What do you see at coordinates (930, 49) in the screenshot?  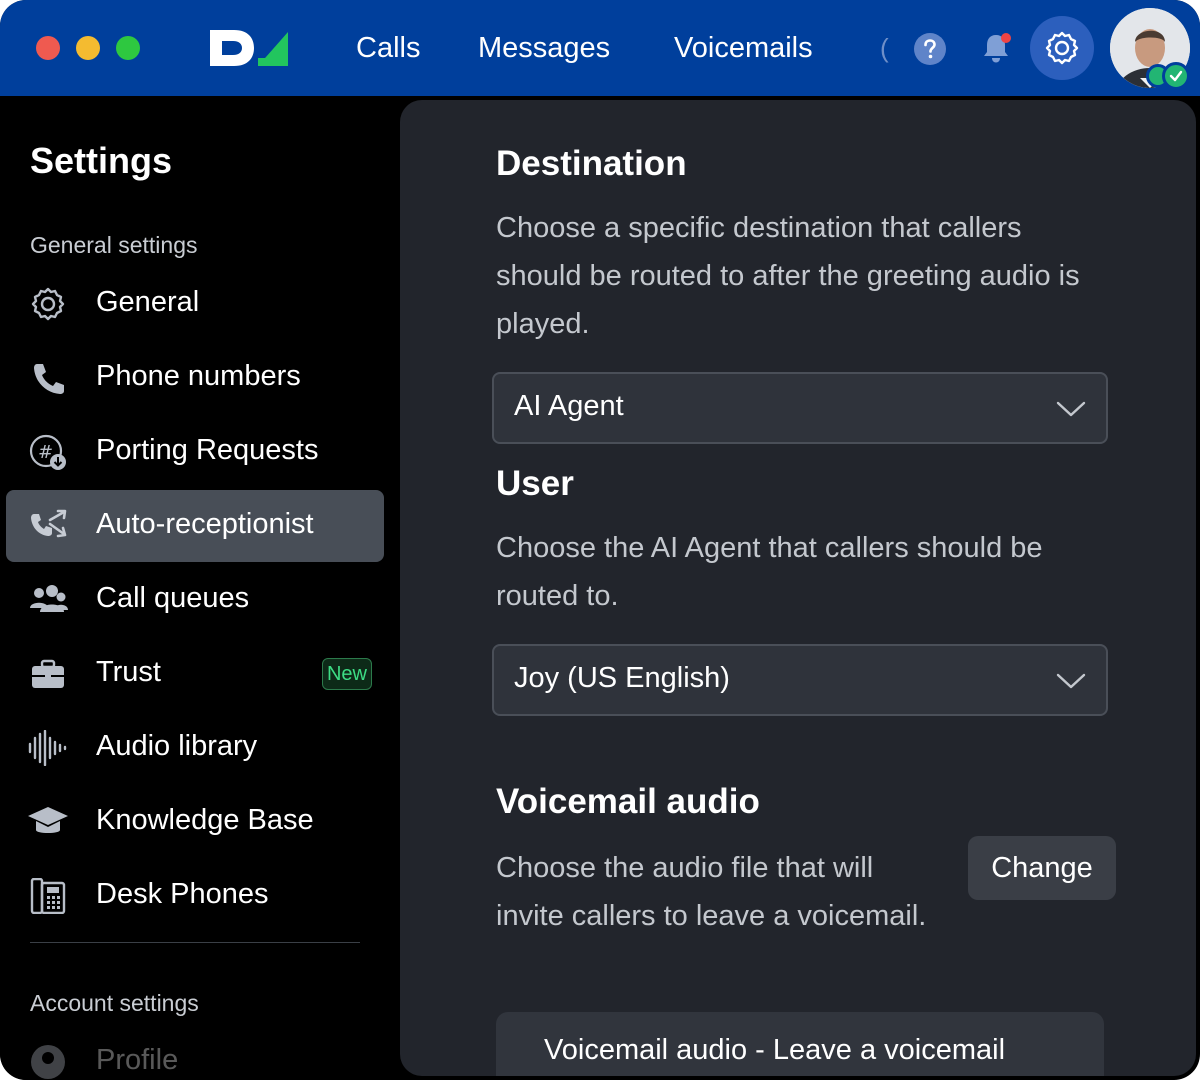 I see `help-icon` at bounding box center [930, 49].